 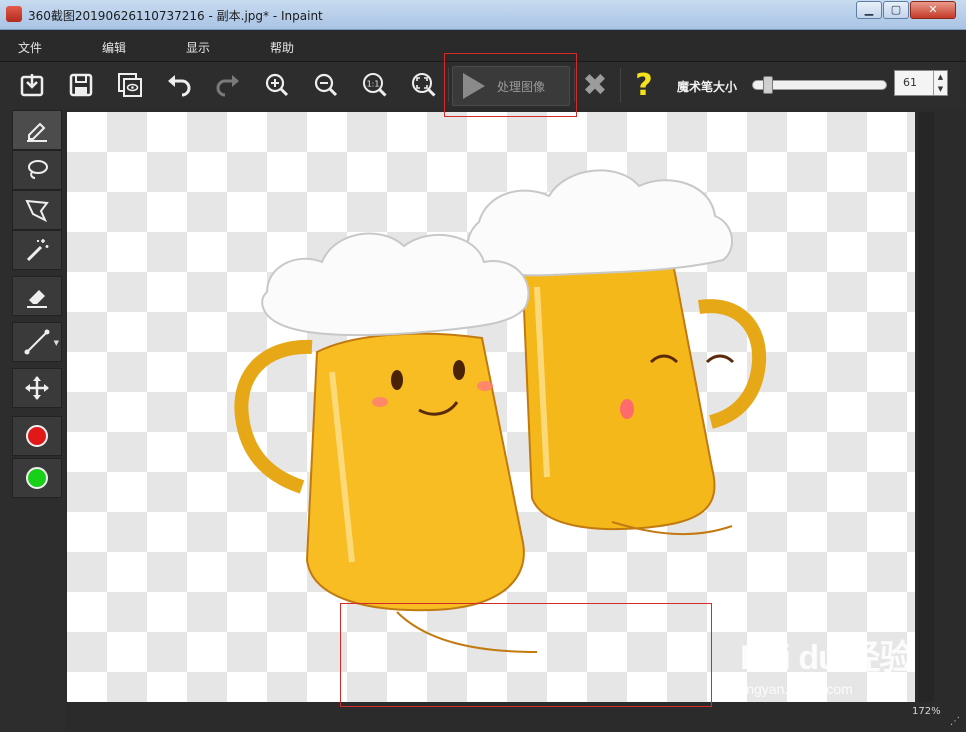 I want to click on undo-button, so click(x=179, y=85).